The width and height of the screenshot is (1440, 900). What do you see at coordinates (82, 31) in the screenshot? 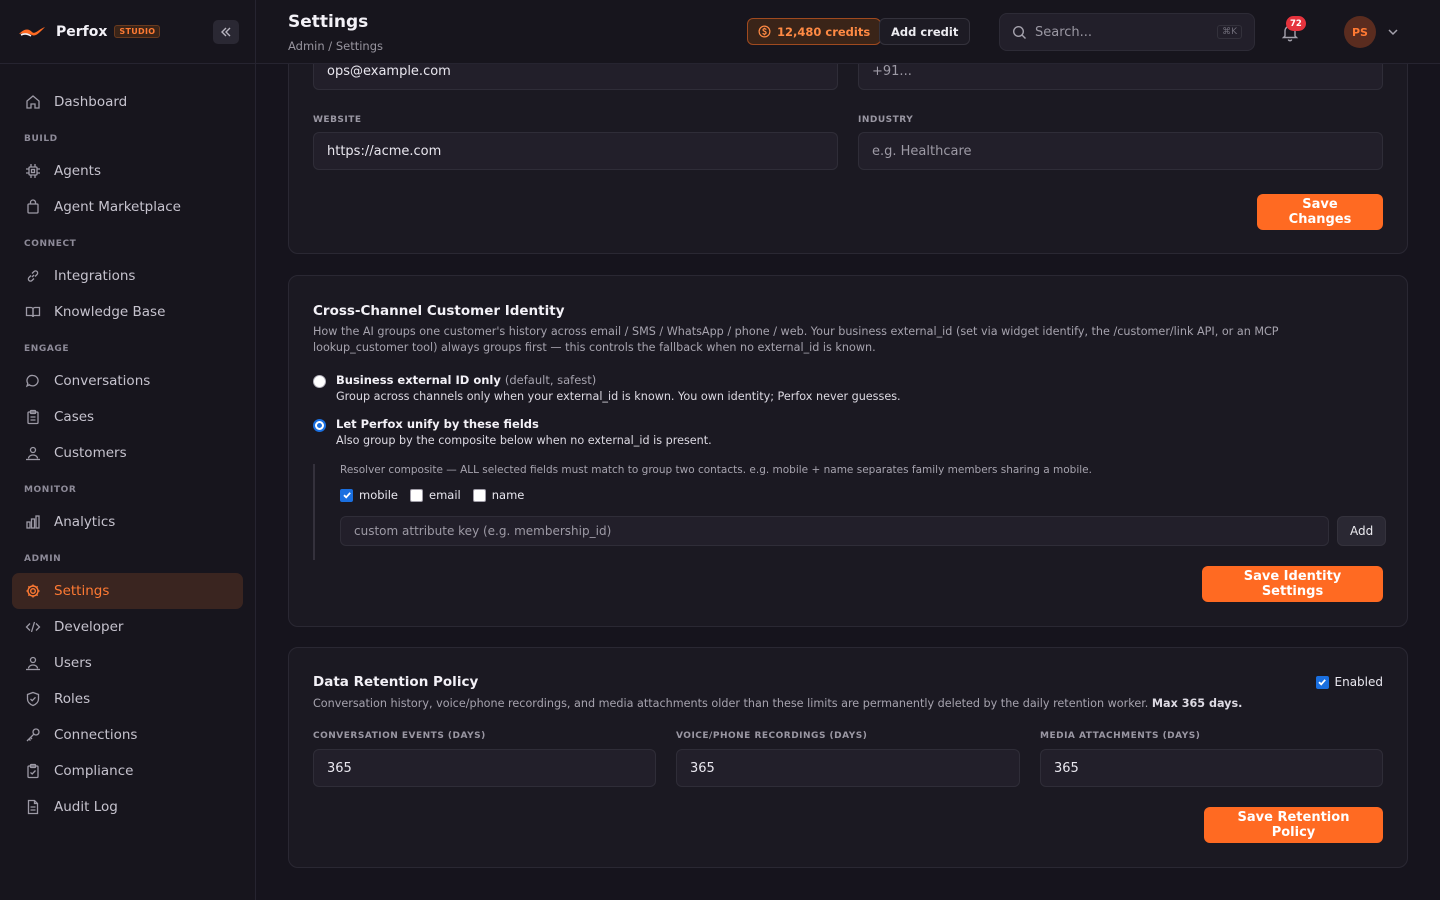
I see `brand-name: Perfox` at bounding box center [82, 31].